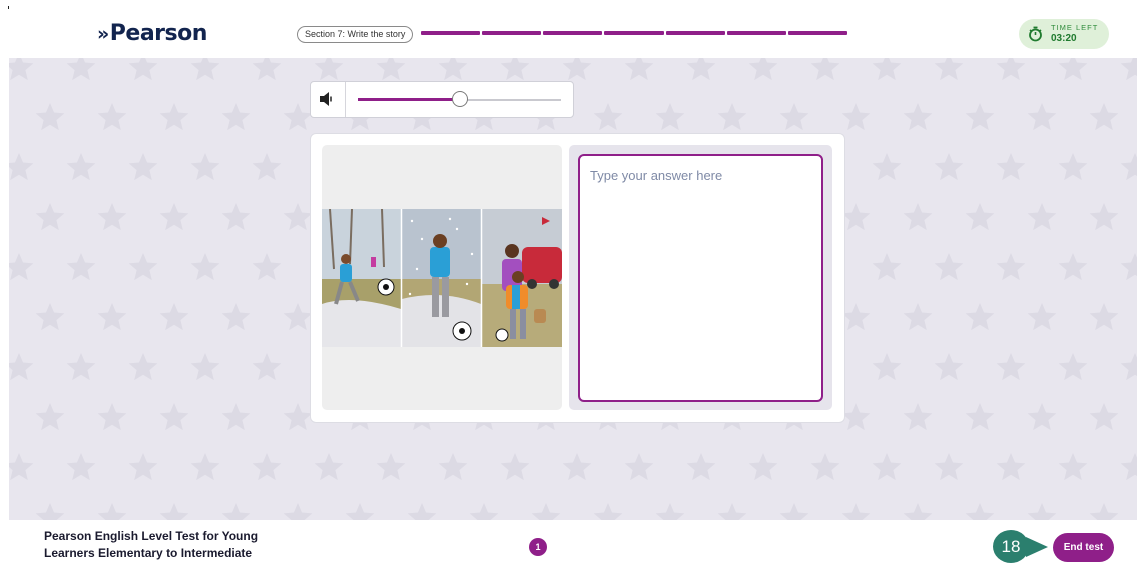 This screenshot has height=563, width=1137. What do you see at coordinates (459, 99) in the screenshot?
I see `volume-slider-thumb` at bounding box center [459, 99].